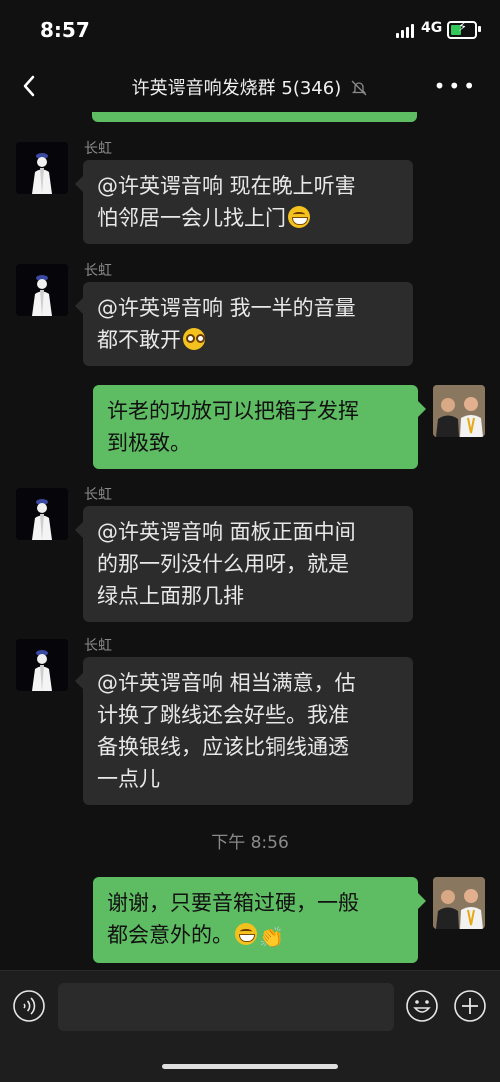 The image size is (500, 1082). Describe the element at coordinates (236, 88) in the screenshot. I see `chat-title: 许英谔音响发烧群 5(346)` at that location.